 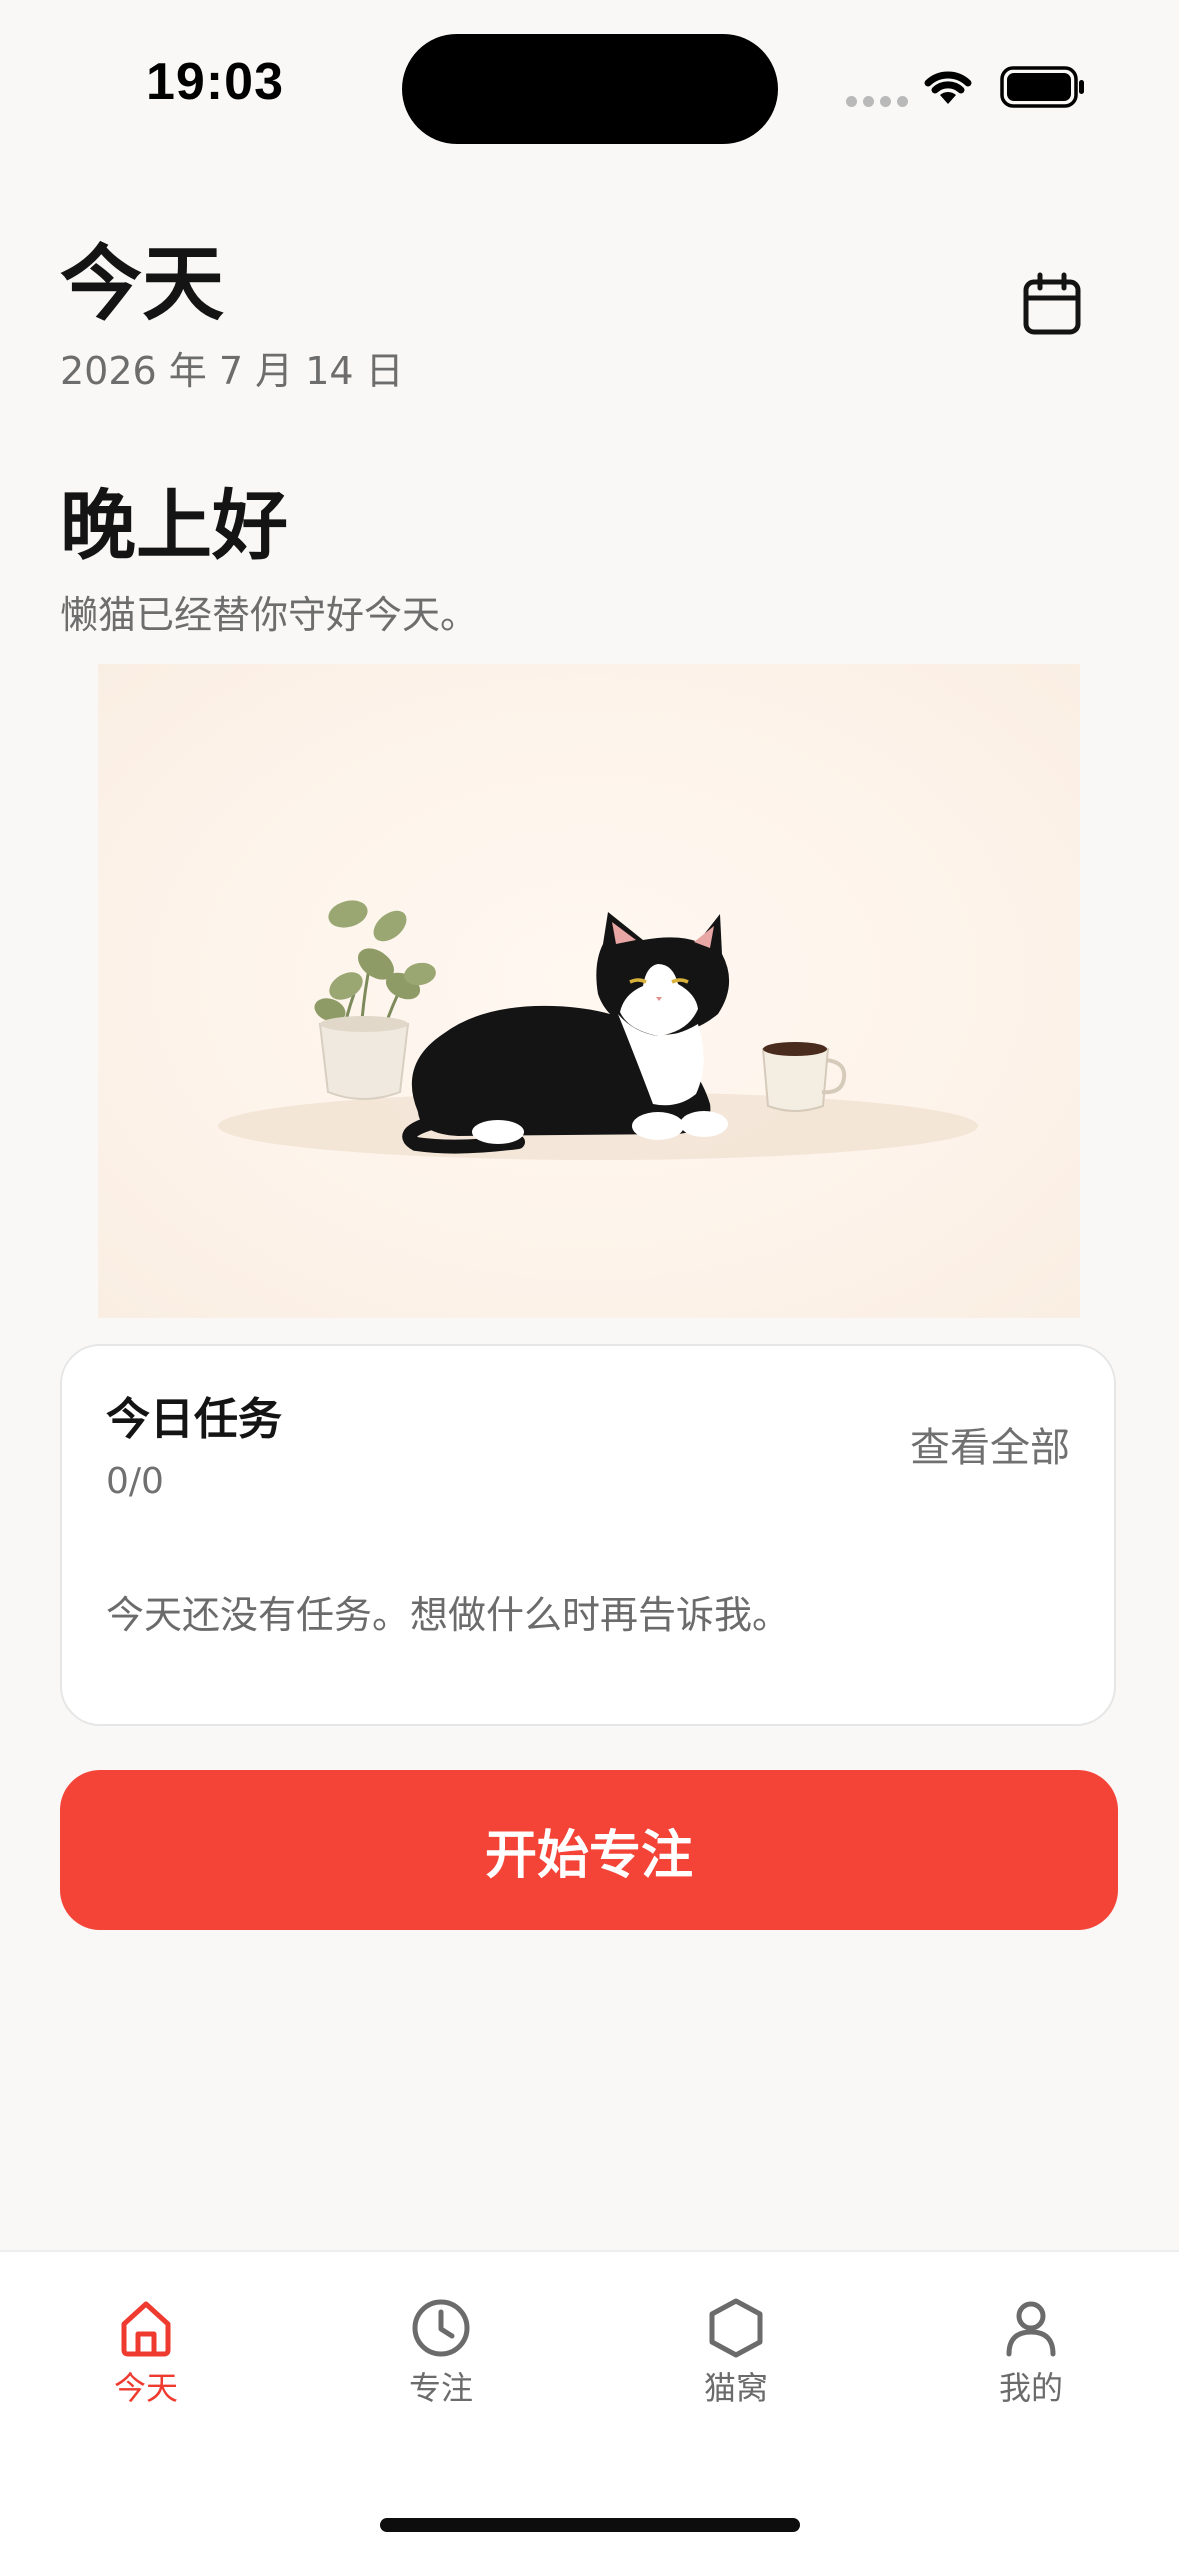 What do you see at coordinates (877, 101) in the screenshot?
I see `cellular-signal-icon` at bounding box center [877, 101].